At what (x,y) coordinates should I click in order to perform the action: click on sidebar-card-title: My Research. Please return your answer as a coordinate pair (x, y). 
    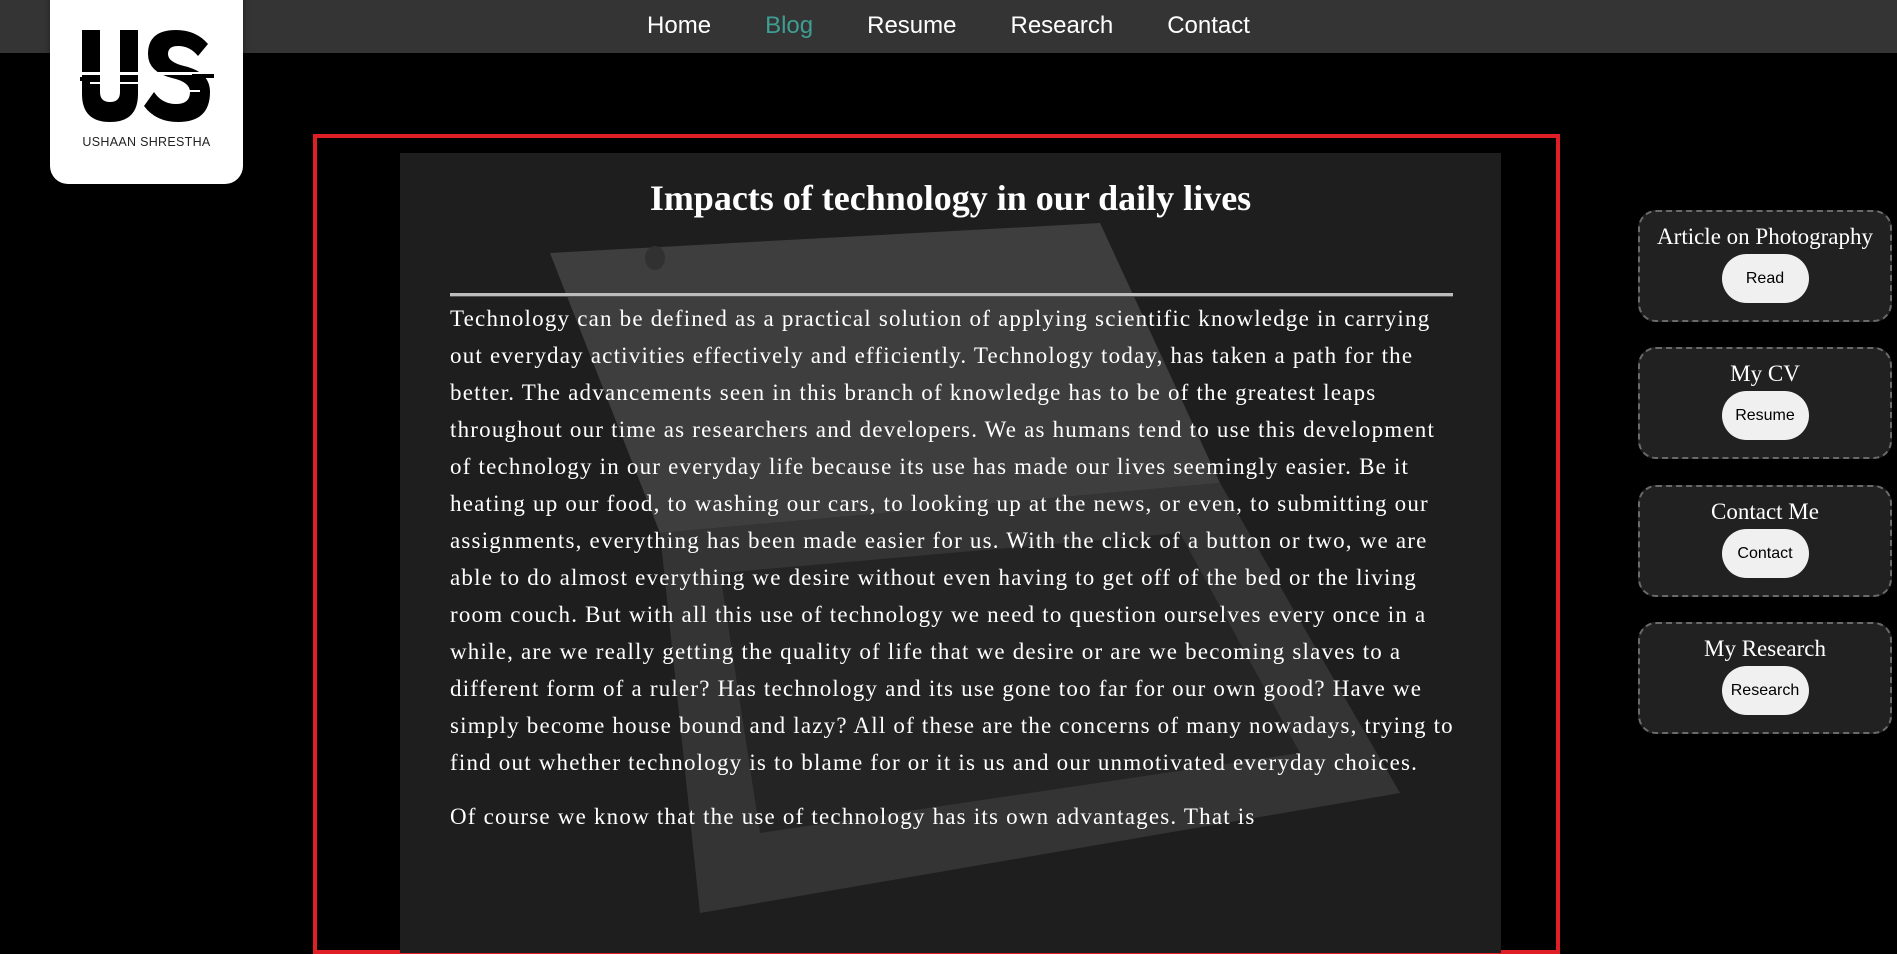
    Looking at the image, I should click on (1765, 648).